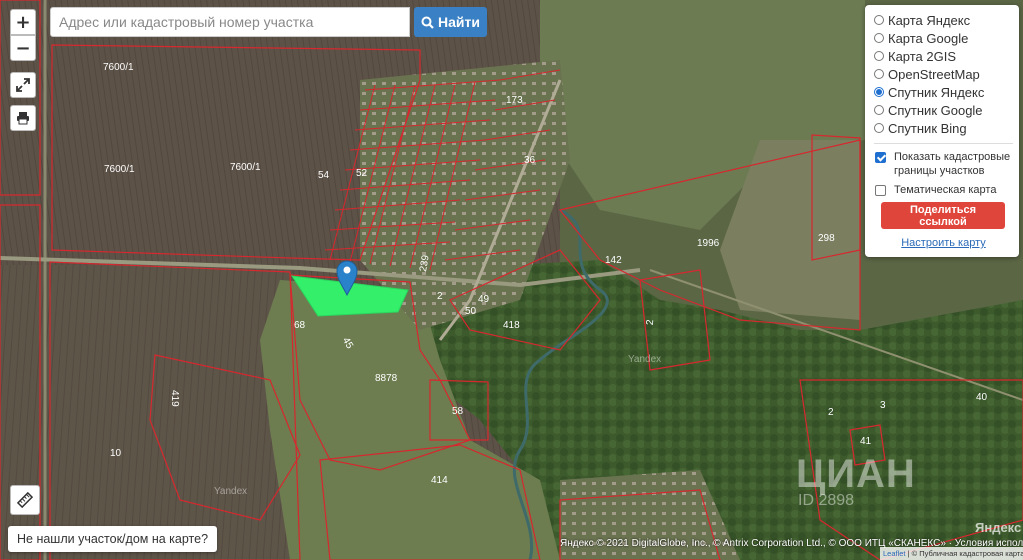  Describe the element at coordinates (174, 398) in the screenshot. I see `parcel-label: 419` at that location.